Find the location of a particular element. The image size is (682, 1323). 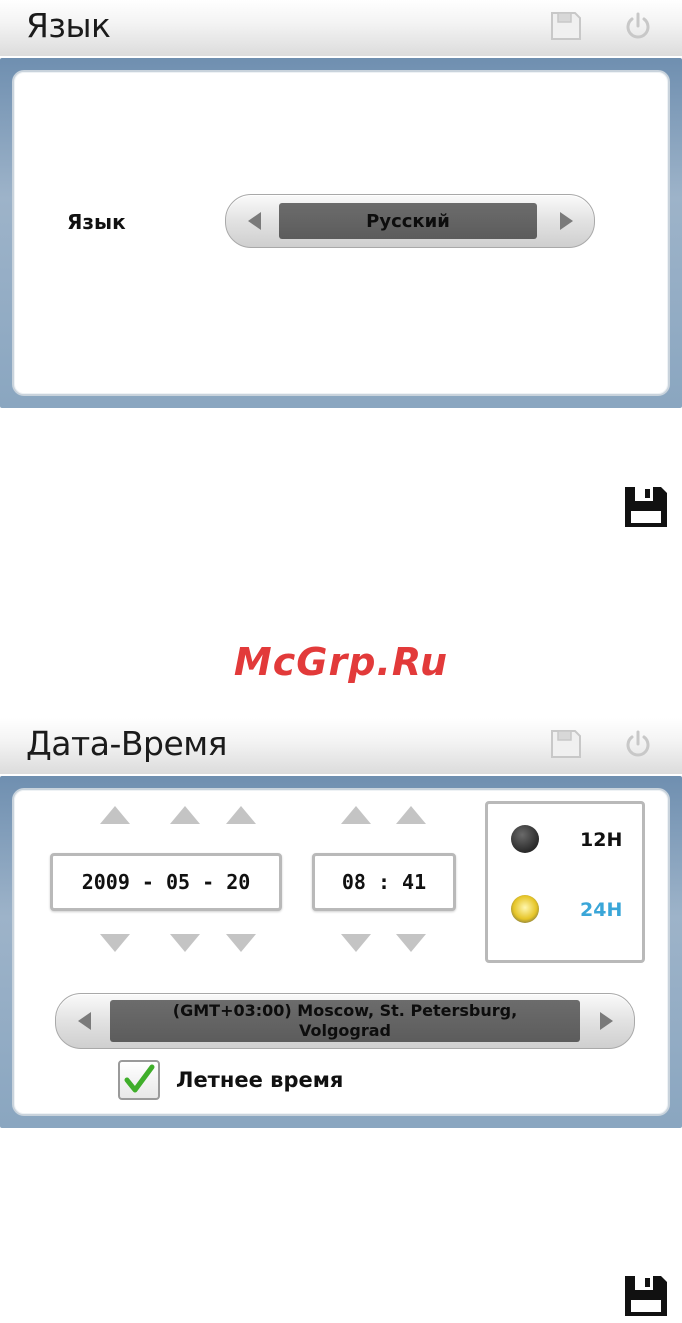

time-format-group is located at coordinates (565, 882).